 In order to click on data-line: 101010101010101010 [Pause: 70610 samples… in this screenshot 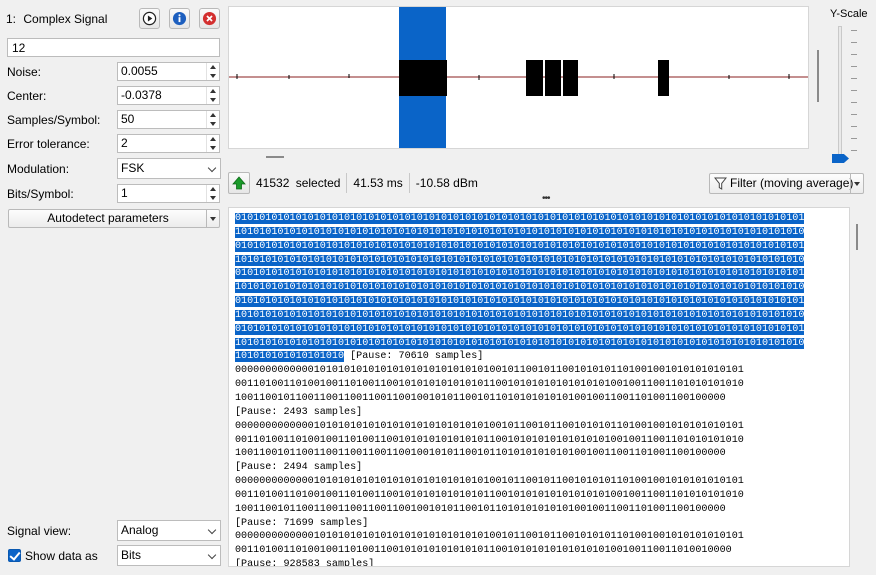, I will do `click(542, 357)`.